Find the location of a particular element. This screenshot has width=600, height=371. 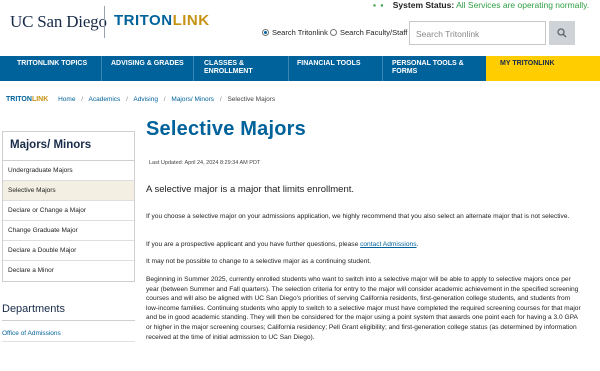

sidebar-item-declare-minor: Declare a Minor is located at coordinates (68, 271).